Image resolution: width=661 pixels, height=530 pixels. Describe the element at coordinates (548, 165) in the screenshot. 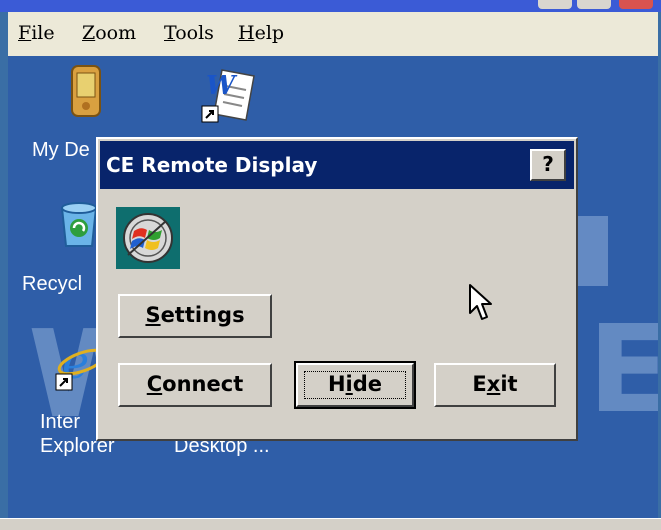

I see `help-button: ?` at that location.